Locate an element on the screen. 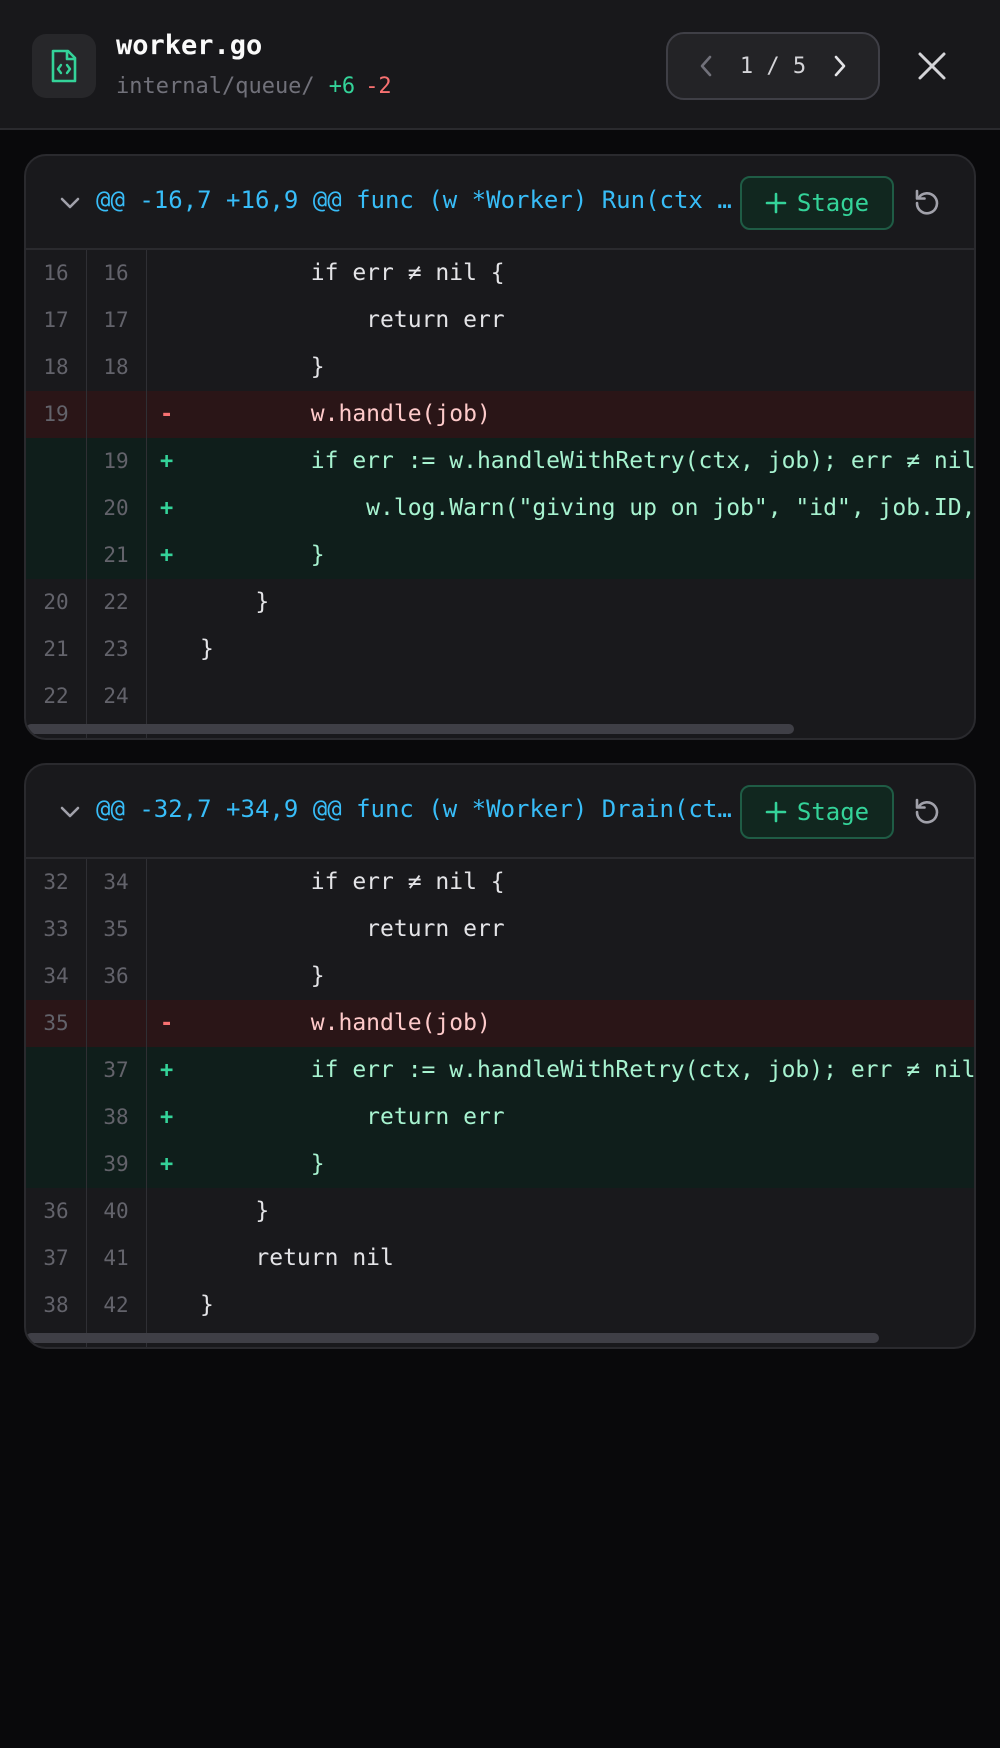  old-line-number: 33 is located at coordinates (56, 929).